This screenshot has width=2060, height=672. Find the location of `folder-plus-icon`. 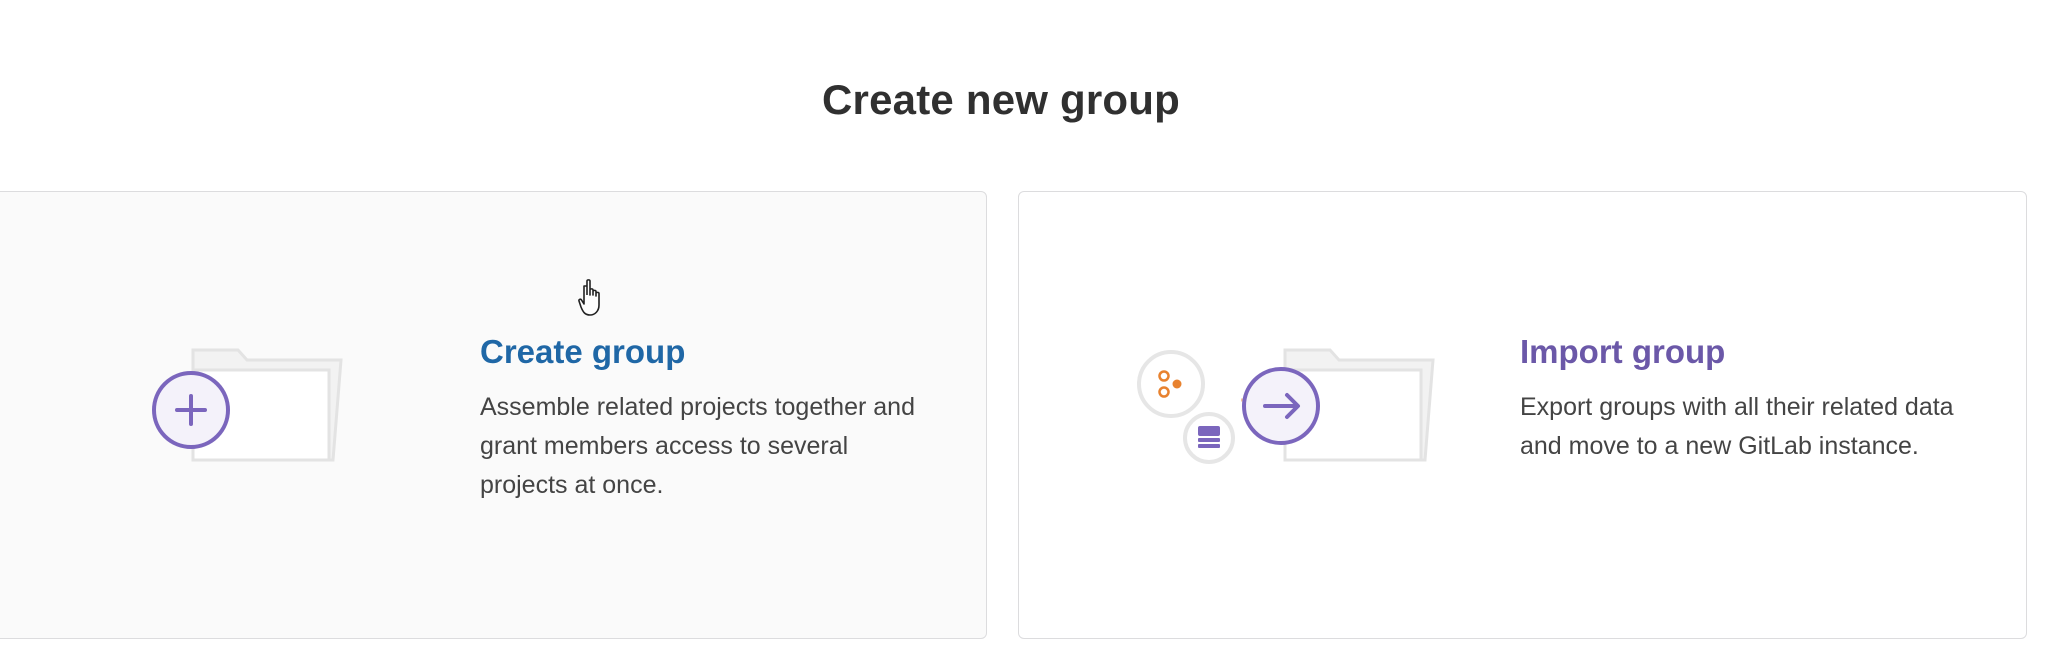

folder-plus-icon is located at coordinates (247, 405).